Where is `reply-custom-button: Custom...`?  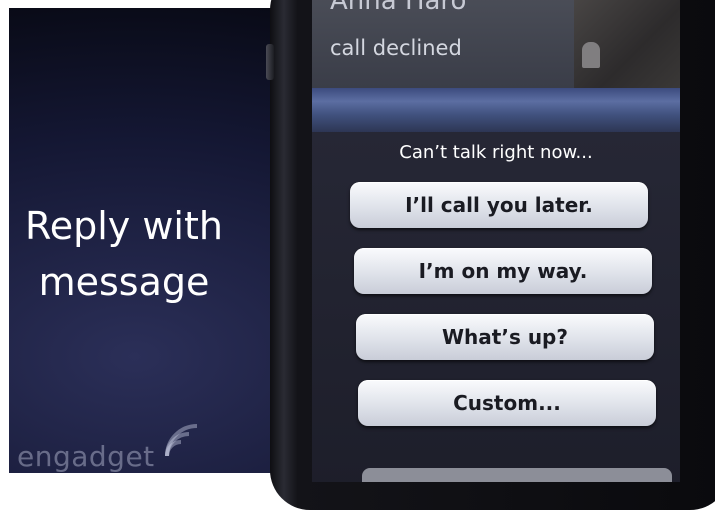
reply-custom-button: Custom... is located at coordinates (507, 403).